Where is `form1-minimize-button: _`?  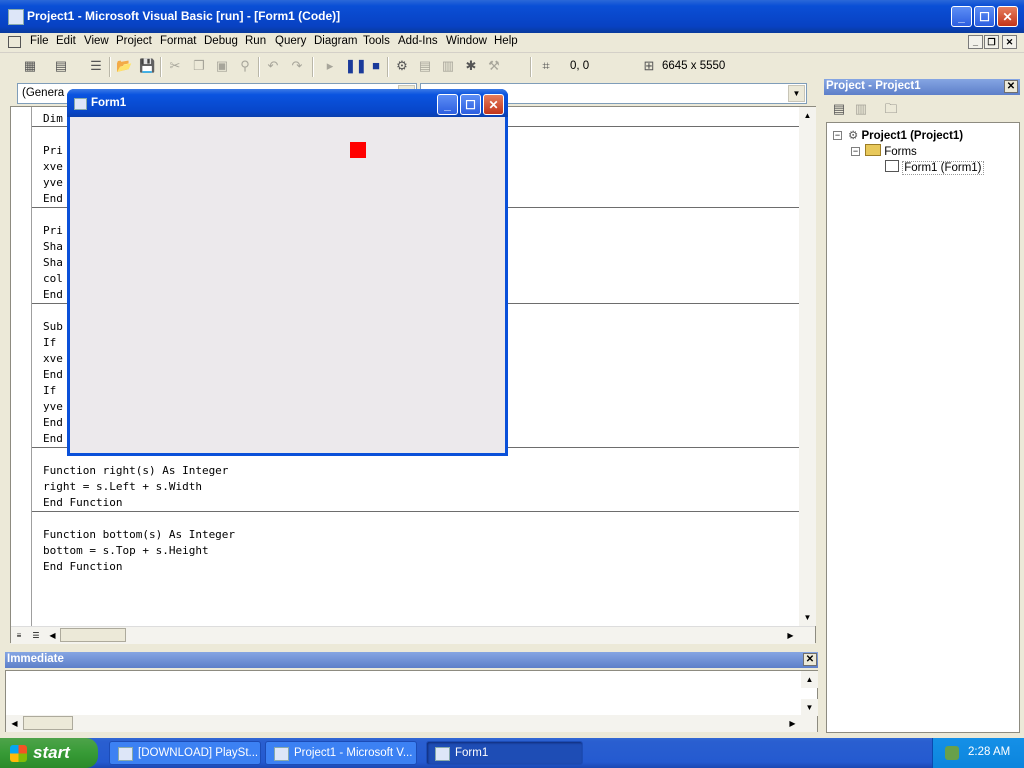 form1-minimize-button: _ is located at coordinates (447, 104).